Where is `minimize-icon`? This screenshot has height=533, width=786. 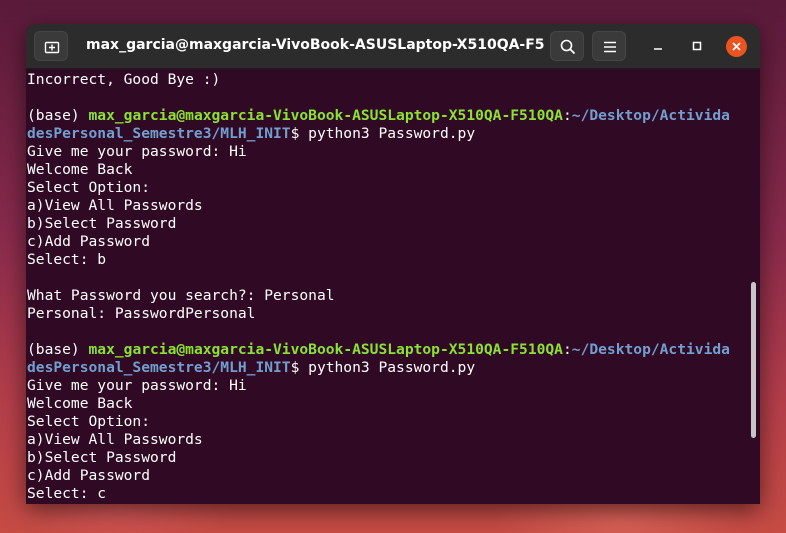 minimize-icon is located at coordinates (658, 49).